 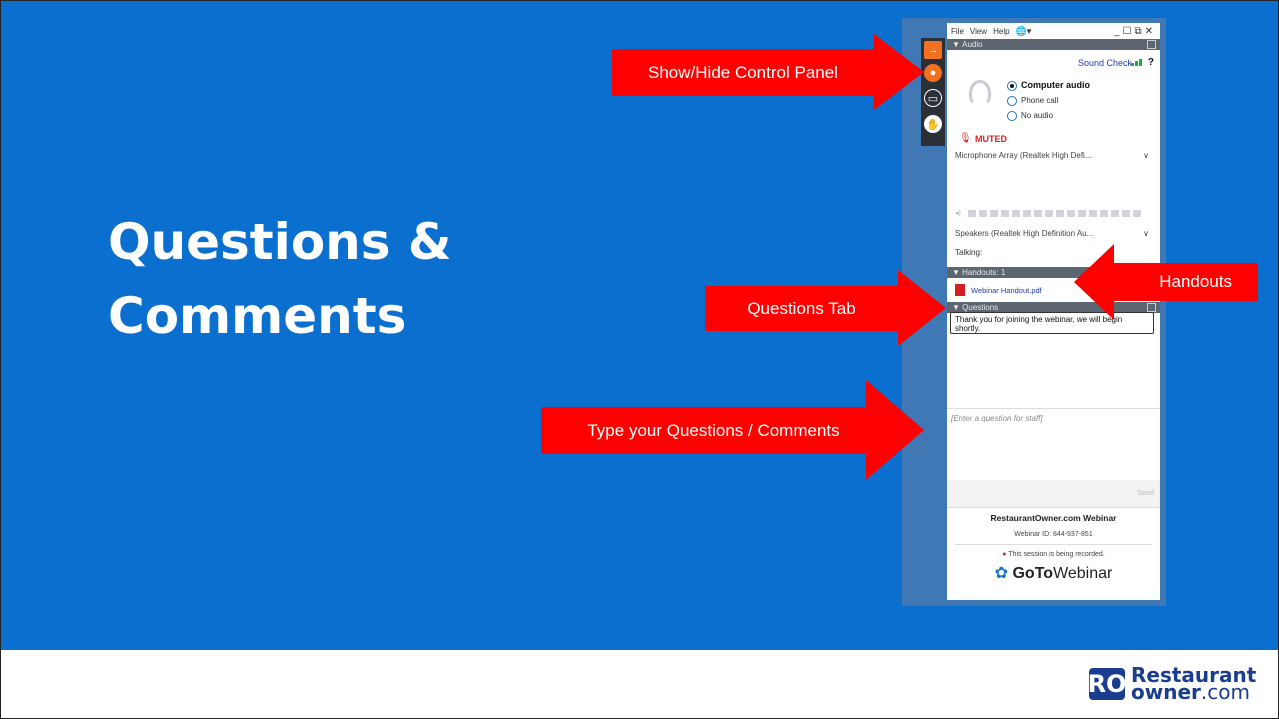 I want to click on menu-bar: File View Help 🌐▾ _☐⧉✕, so click(x=1053, y=31).